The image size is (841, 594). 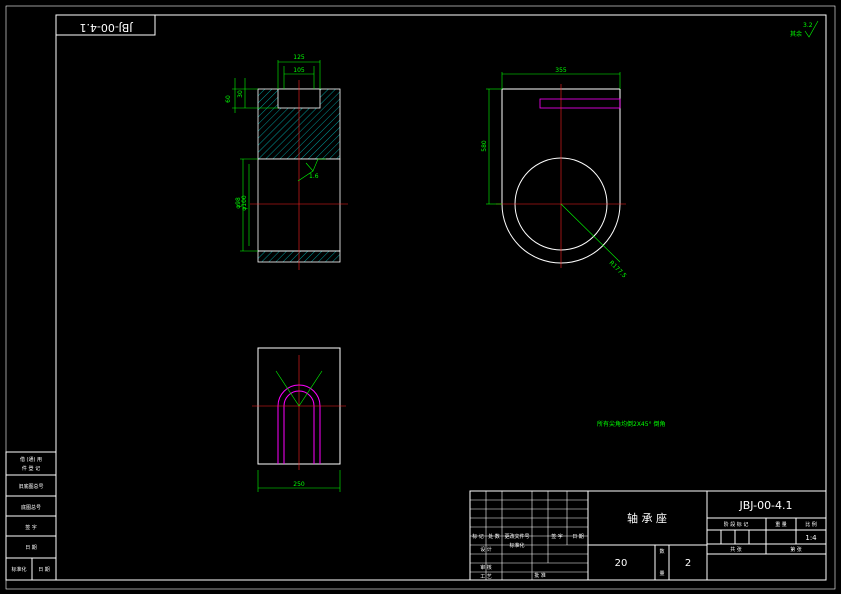 I want to click on surface-finish-label: 其余, so click(x=796, y=34).